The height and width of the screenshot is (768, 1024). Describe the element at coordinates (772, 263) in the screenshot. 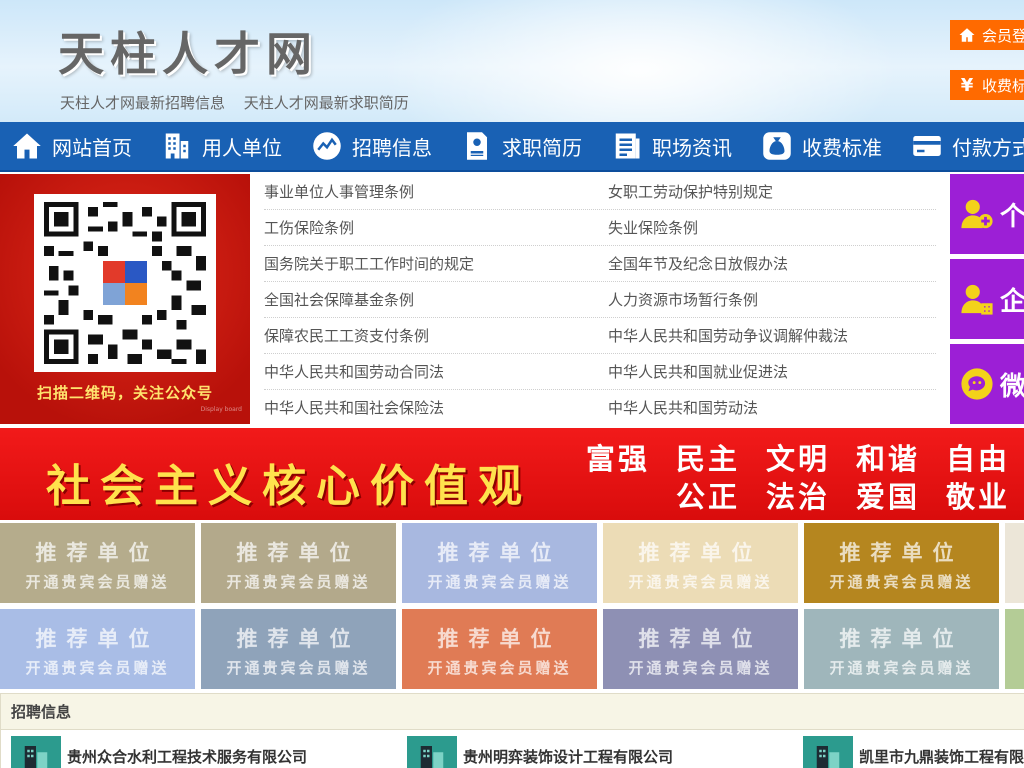

I see `law-link: 全国年节及纪念日放假办法` at that location.